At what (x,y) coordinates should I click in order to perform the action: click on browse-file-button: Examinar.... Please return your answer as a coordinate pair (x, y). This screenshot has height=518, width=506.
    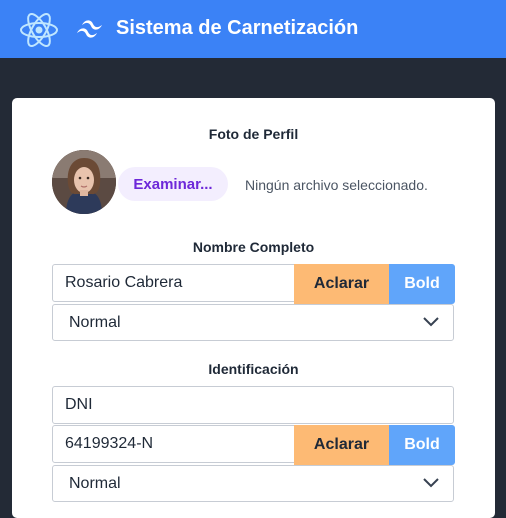
    Looking at the image, I should click on (173, 184).